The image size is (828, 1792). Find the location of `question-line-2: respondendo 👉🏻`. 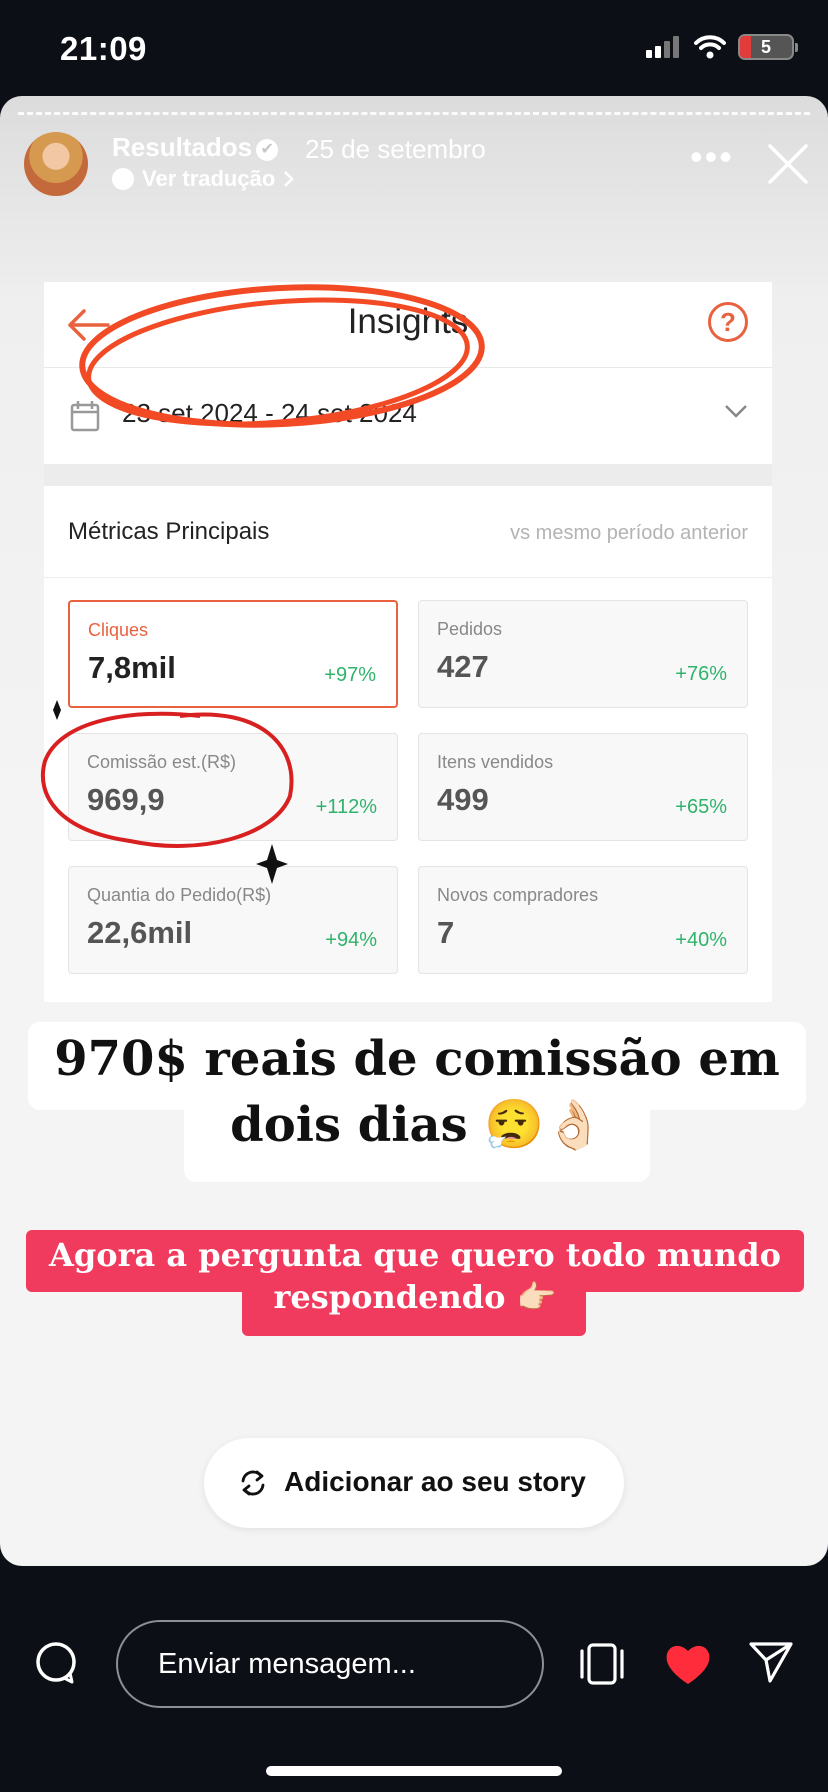

question-line-2: respondendo 👉🏻 is located at coordinates (415, 1297).